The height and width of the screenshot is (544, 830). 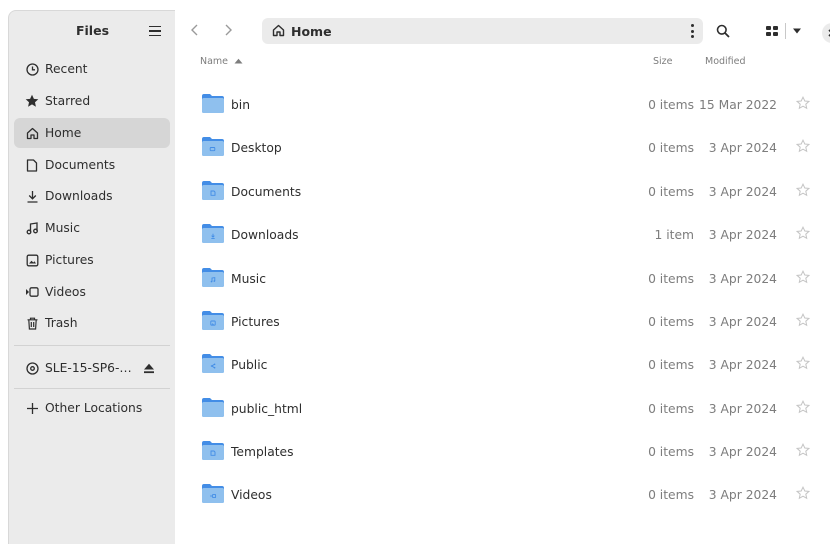 What do you see at coordinates (256, 148) in the screenshot?
I see `file-name: Desktop` at bounding box center [256, 148].